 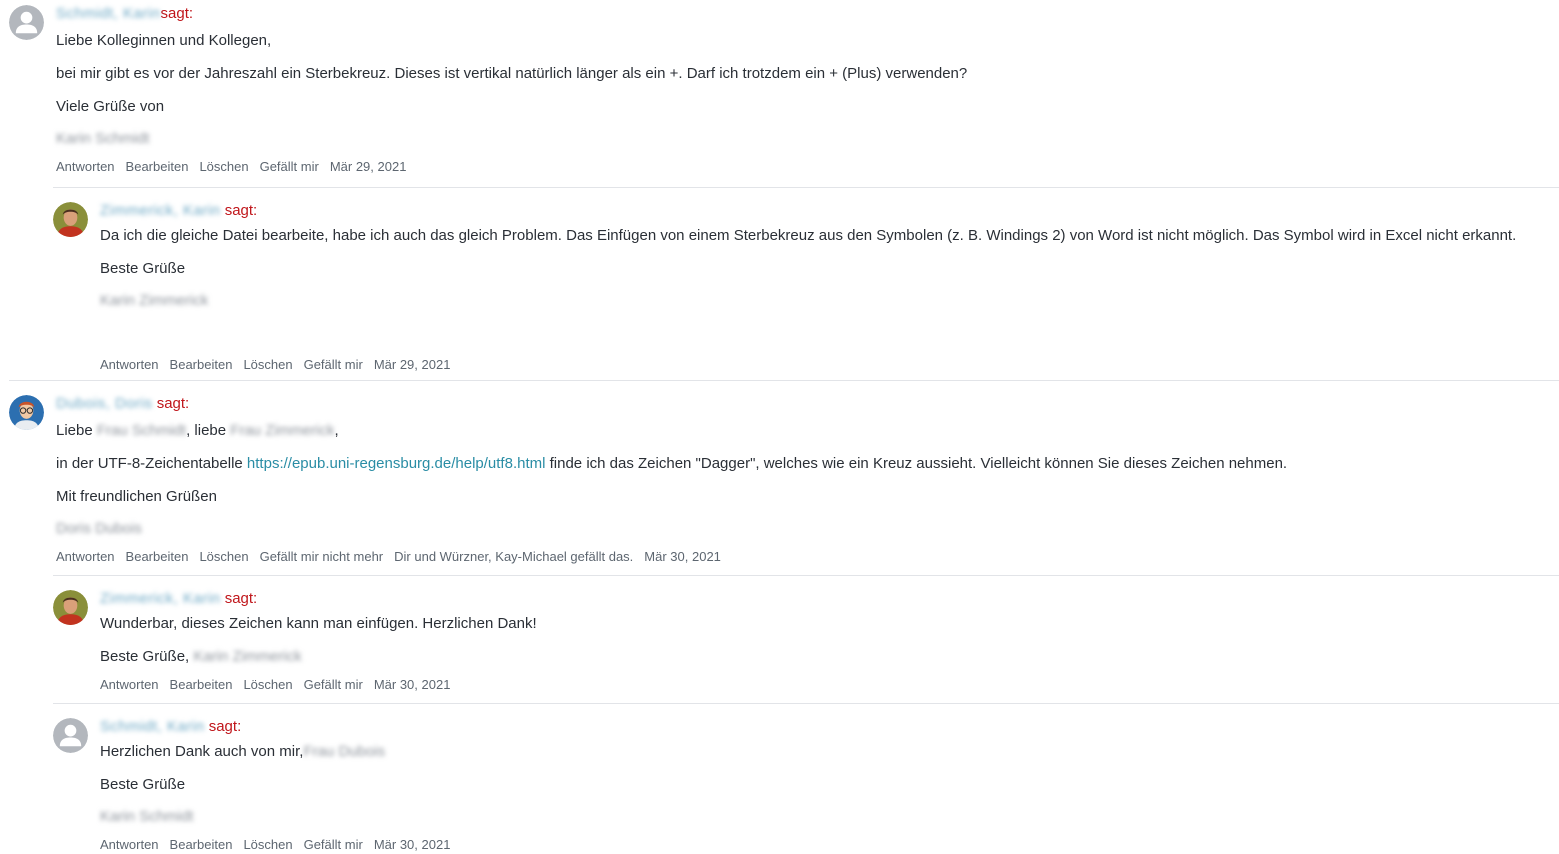 What do you see at coordinates (322, 557) in the screenshot?
I see `unlike-button: Gefällt mir nicht mehr` at bounding box center [322, 557].